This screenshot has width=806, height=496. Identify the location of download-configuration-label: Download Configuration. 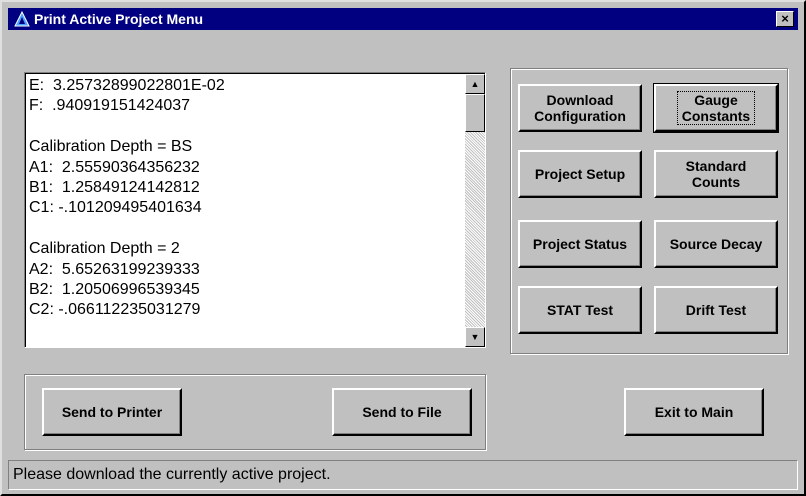
(580, 108).